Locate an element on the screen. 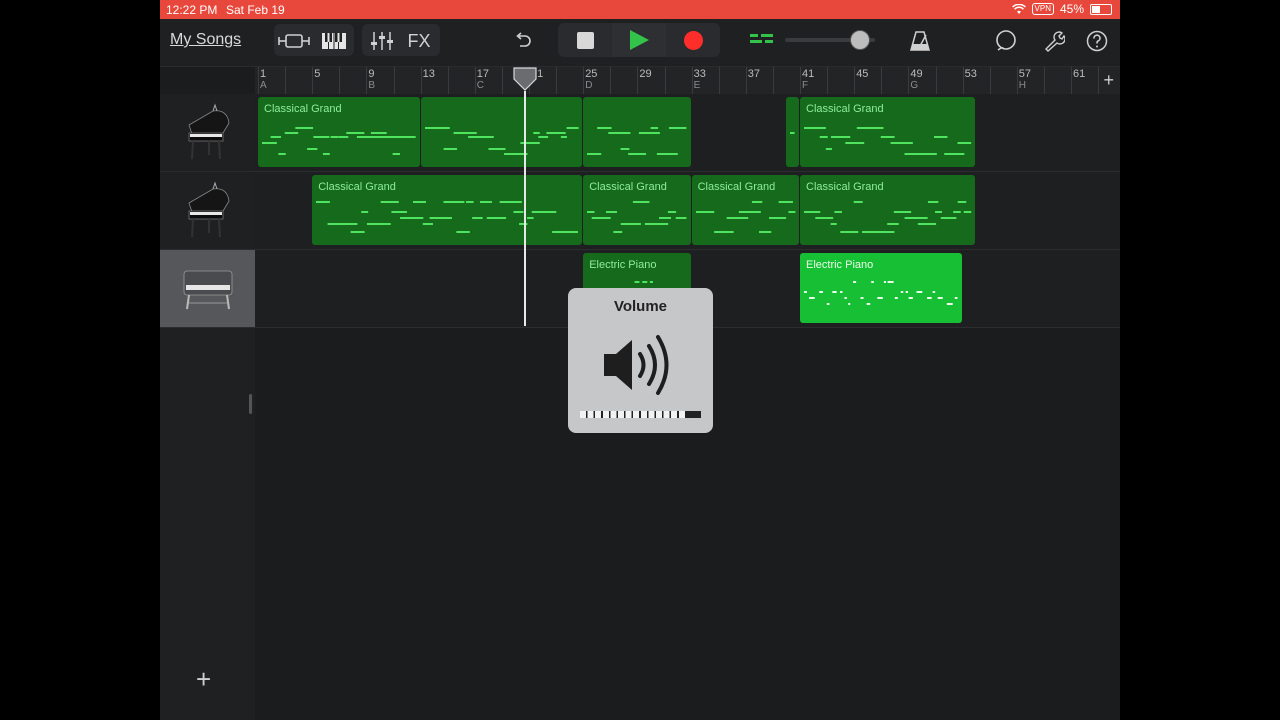 The width and height of the screenshot is (1280, 720). ruler-bar-number: 41 is located at coordinates (808, 74).